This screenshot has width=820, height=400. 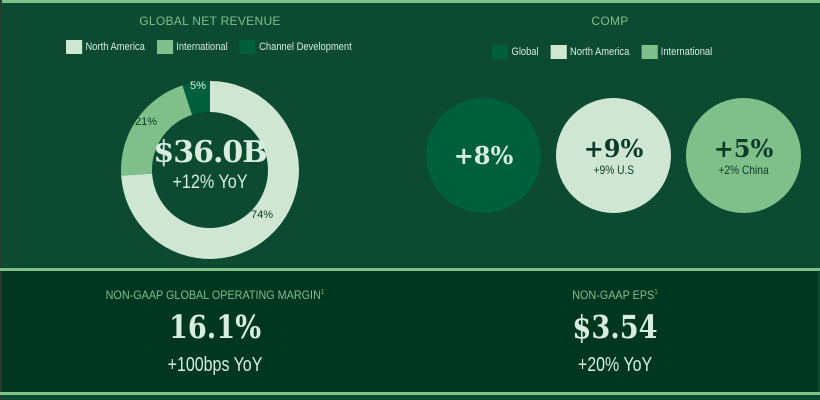 What do you see at coordinates (525, 52) in the screenshot?
I see `legend-label: Global` at bounding box center [525, 52].